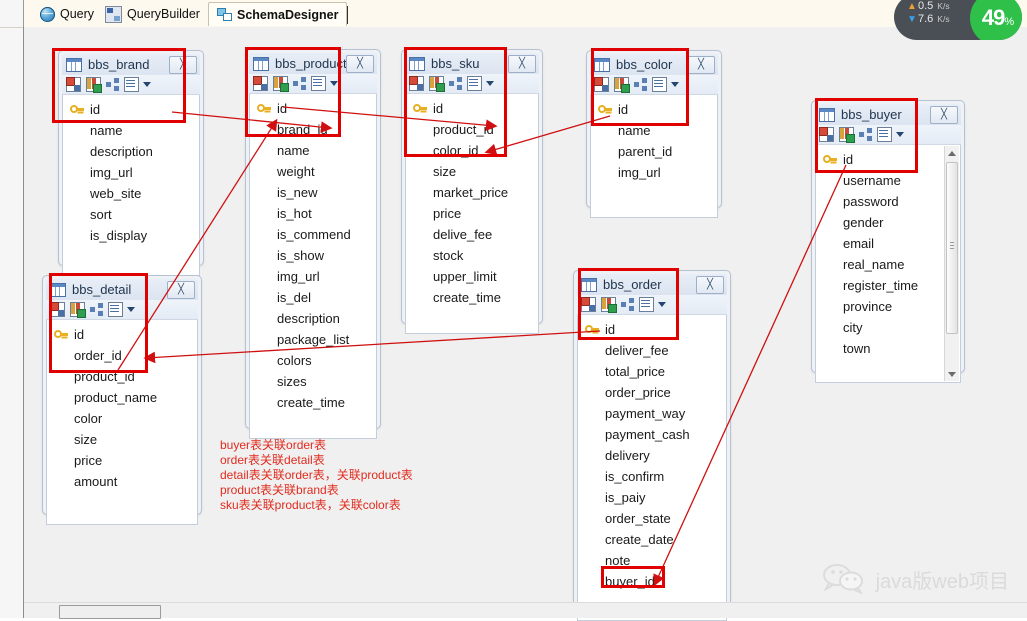  Describe the element at coordinates (313, 339) in the screenshot. I see `column-row: package_list` at that location.